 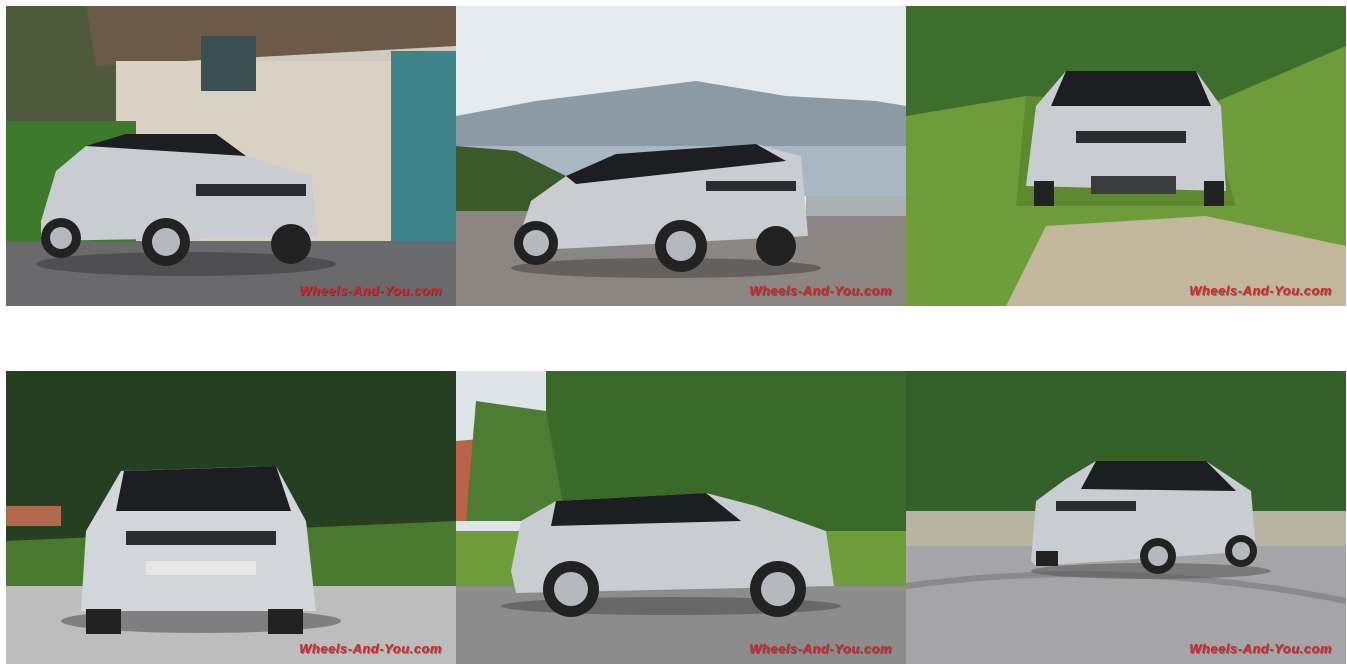 I want to click on gallery-photo-4: Wheels-And-You.com, so click(x=231, y=517).